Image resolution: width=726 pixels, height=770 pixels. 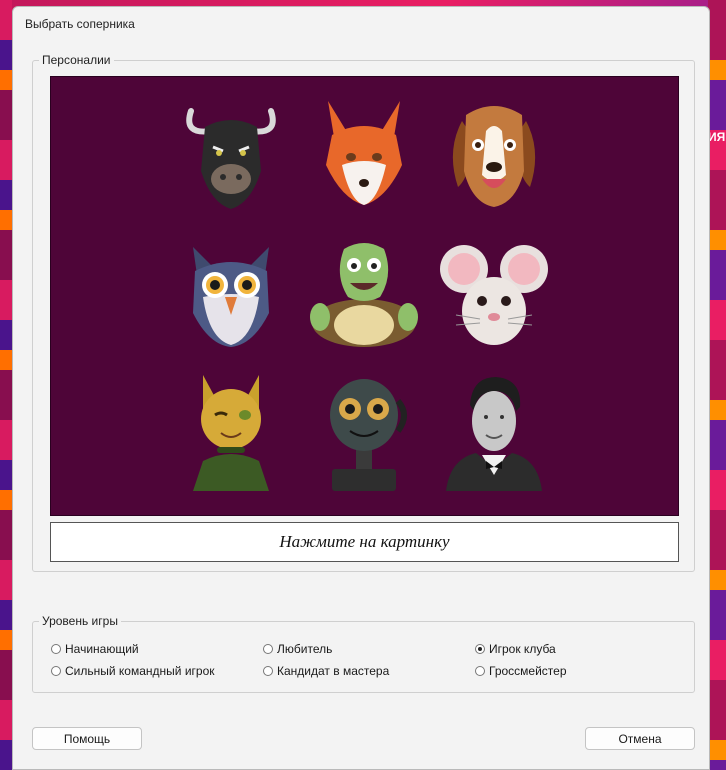 I want to click on turtle-icon, so click(x=364, y=291).